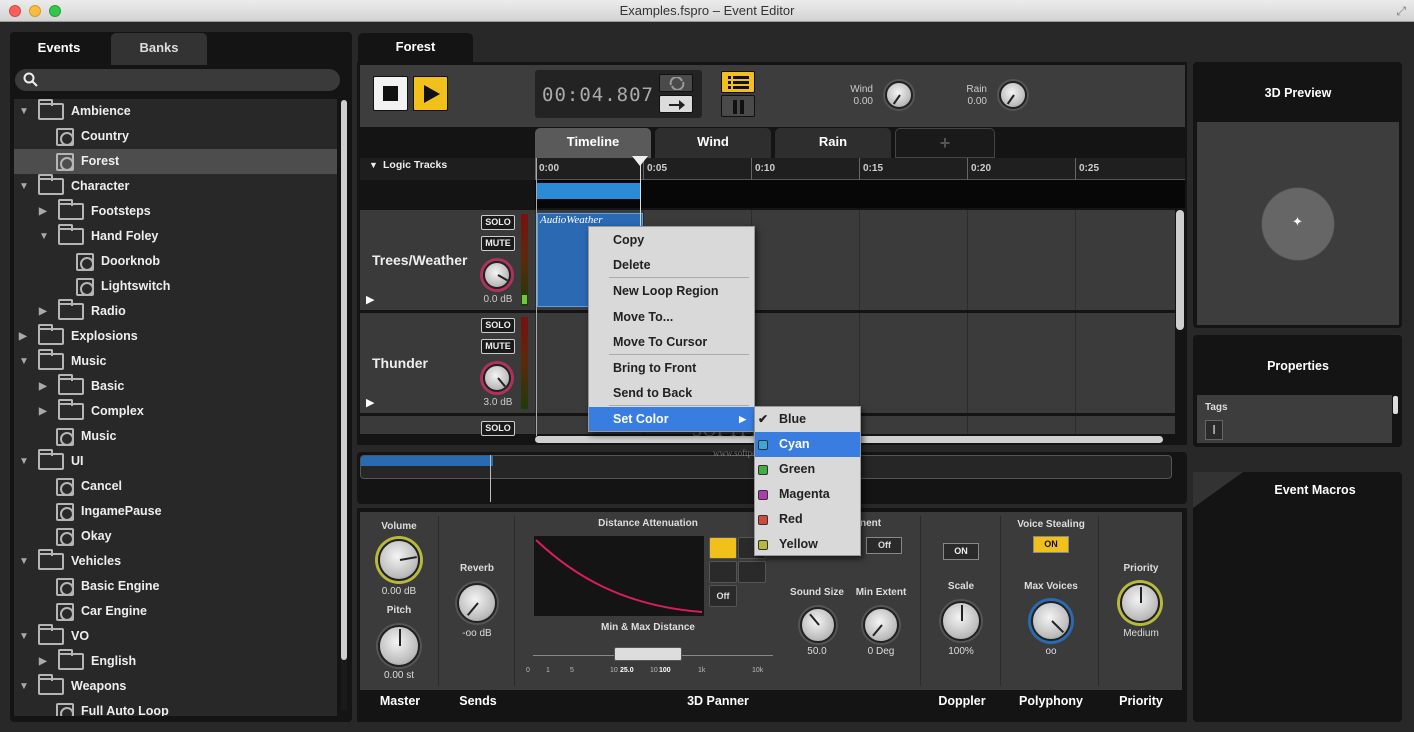 Image resolution: width=1414 pixels, height=732 pixels. Describe the element at coordinates (415, 48) in the screenshot. I see `event-tab: Forest` at that location.